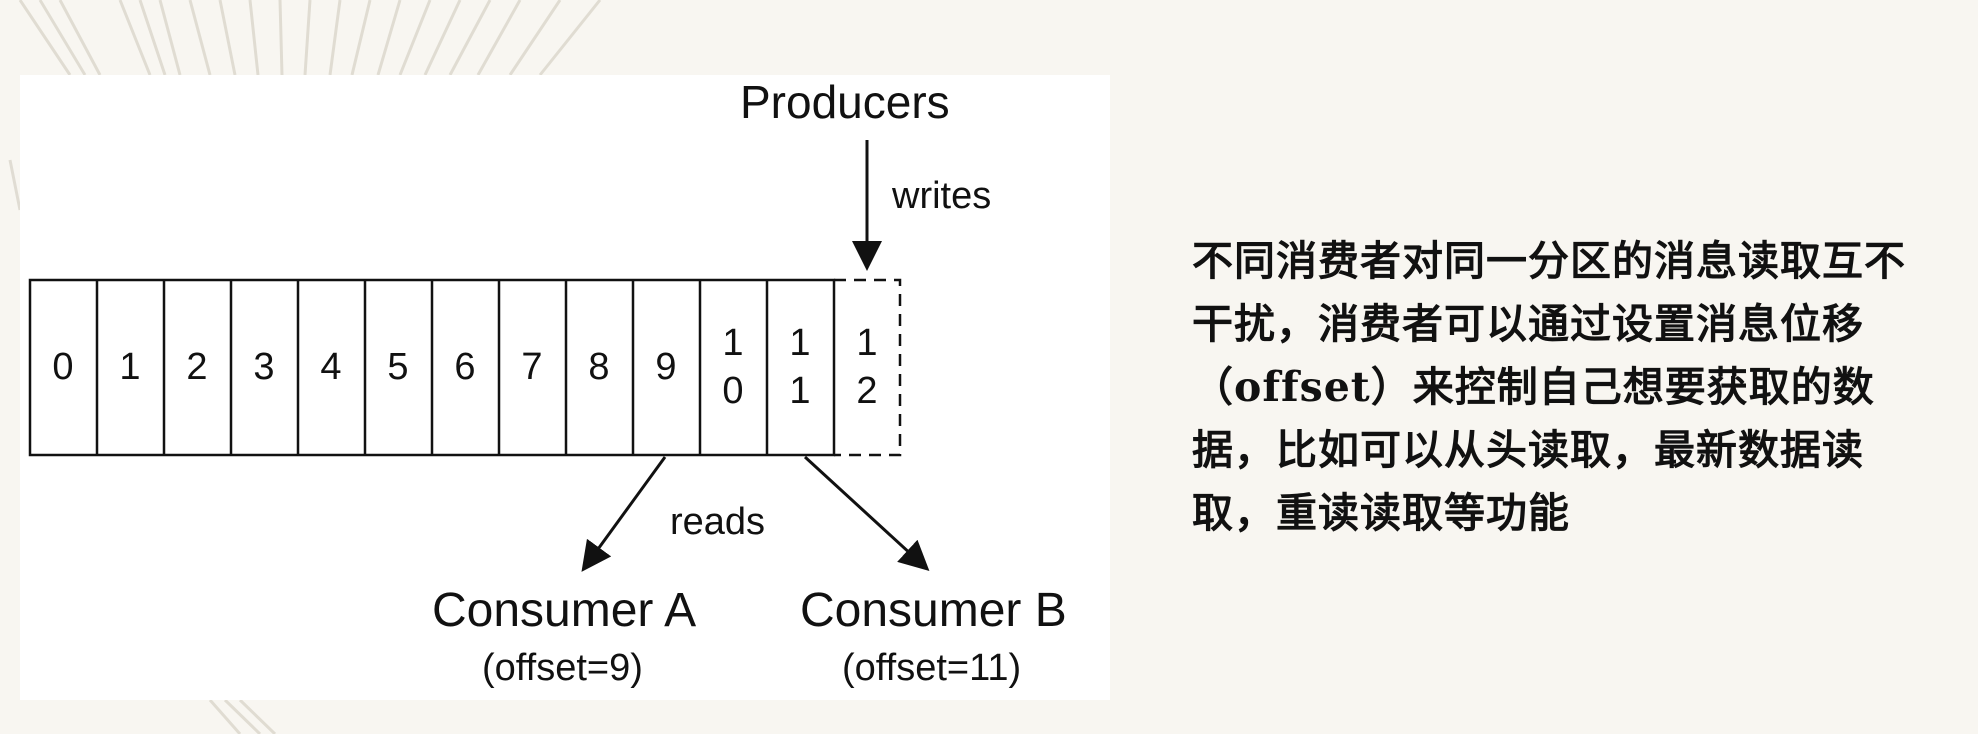 The image size is (1978, 734). I want to click on partition-cell: 1, so click(130, 366).